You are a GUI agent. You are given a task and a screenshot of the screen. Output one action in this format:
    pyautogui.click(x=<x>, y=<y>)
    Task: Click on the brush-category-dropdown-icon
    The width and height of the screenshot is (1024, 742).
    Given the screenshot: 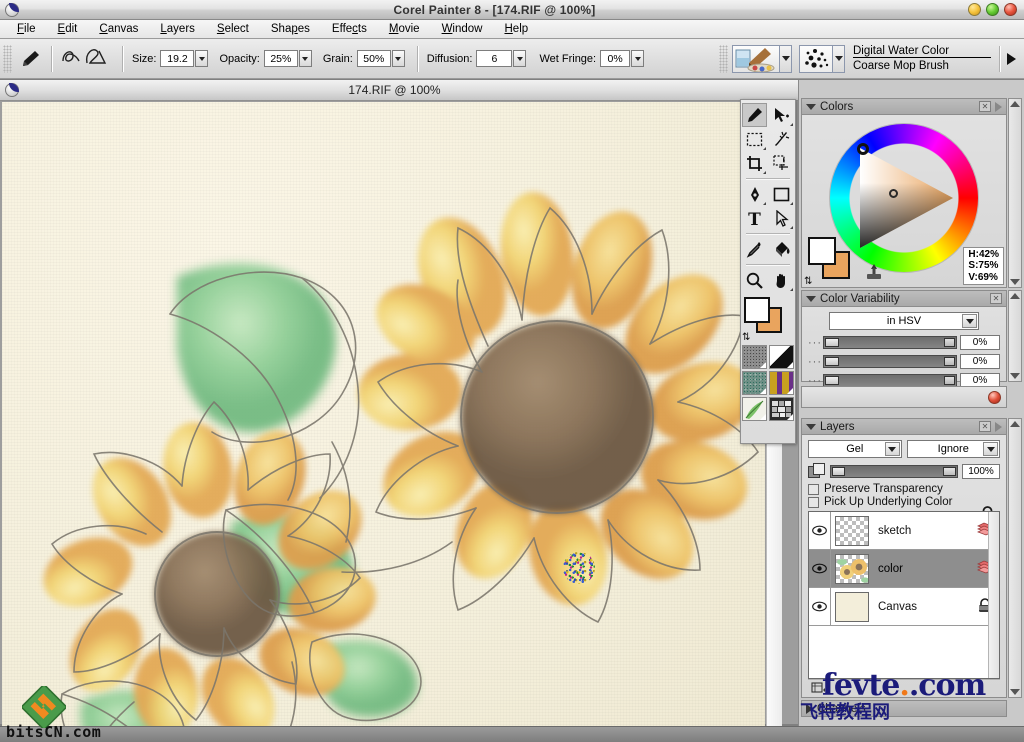 What is the action you would take?
    pyautogui.click(x=786, y=58)
    